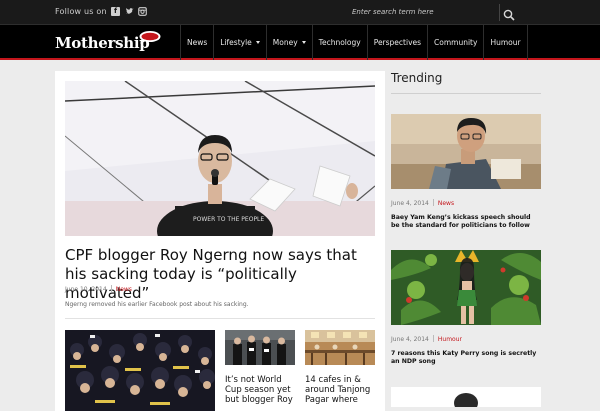  Describe the element at coordinates (236, 42) in the screenshot. I see `nav-label: Lifestyle` at that location.